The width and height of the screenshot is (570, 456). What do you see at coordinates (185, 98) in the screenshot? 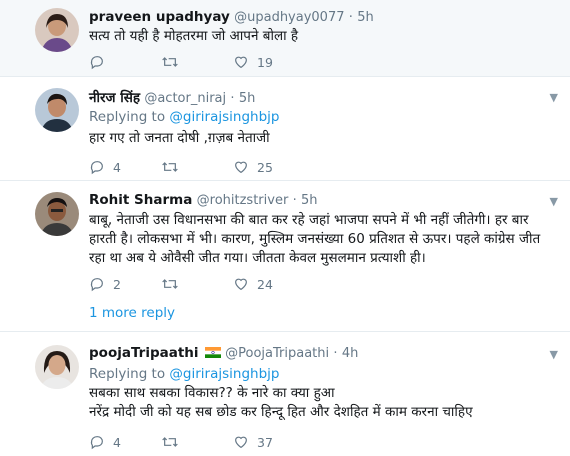
I see `user-handle: @actor_niraj` at bounding box center [185, 98].